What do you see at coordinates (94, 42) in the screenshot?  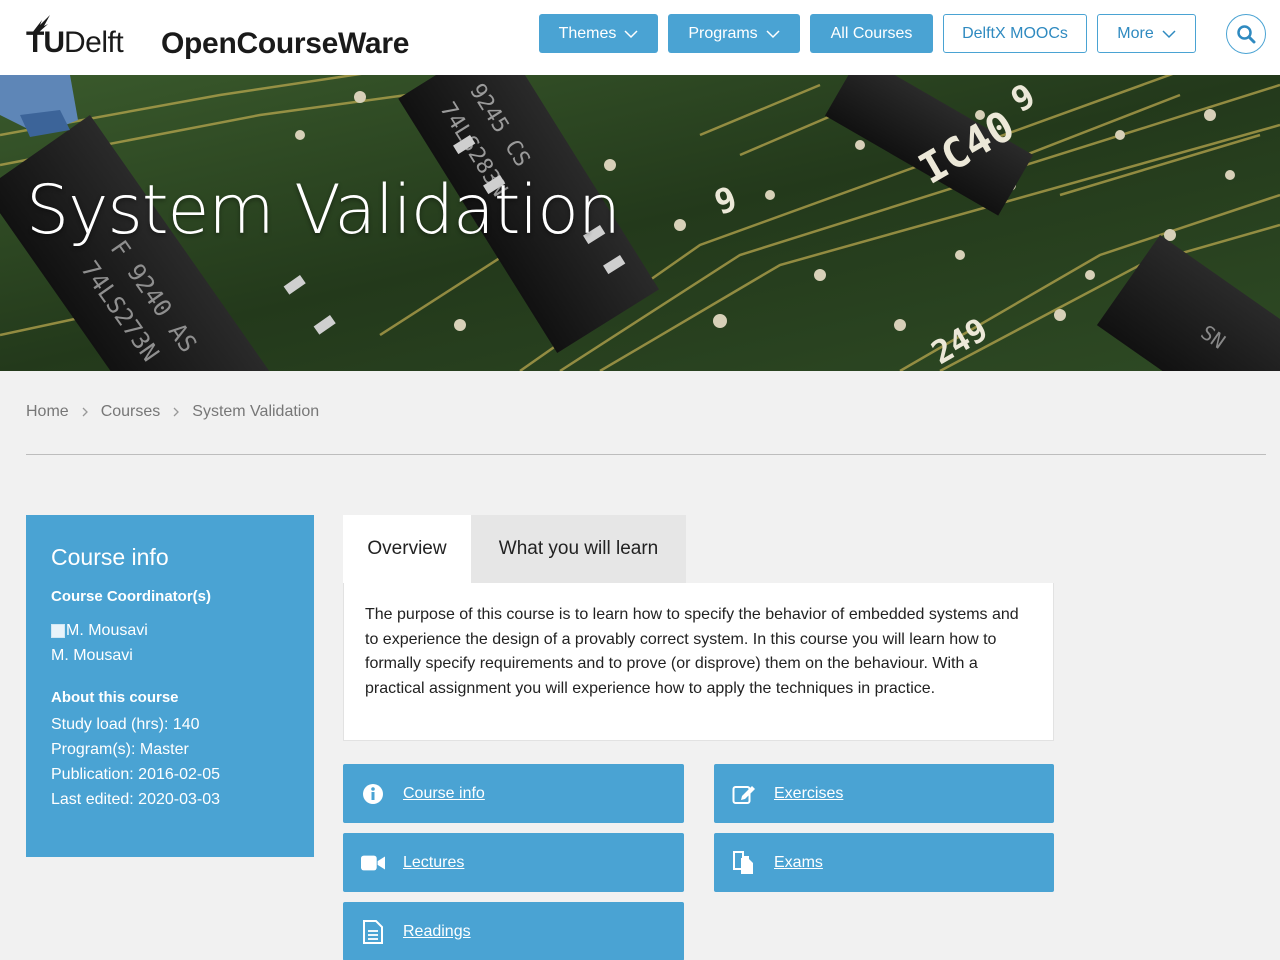 I see `logo-delft-text: Delft` at bounding box center [94, 42].